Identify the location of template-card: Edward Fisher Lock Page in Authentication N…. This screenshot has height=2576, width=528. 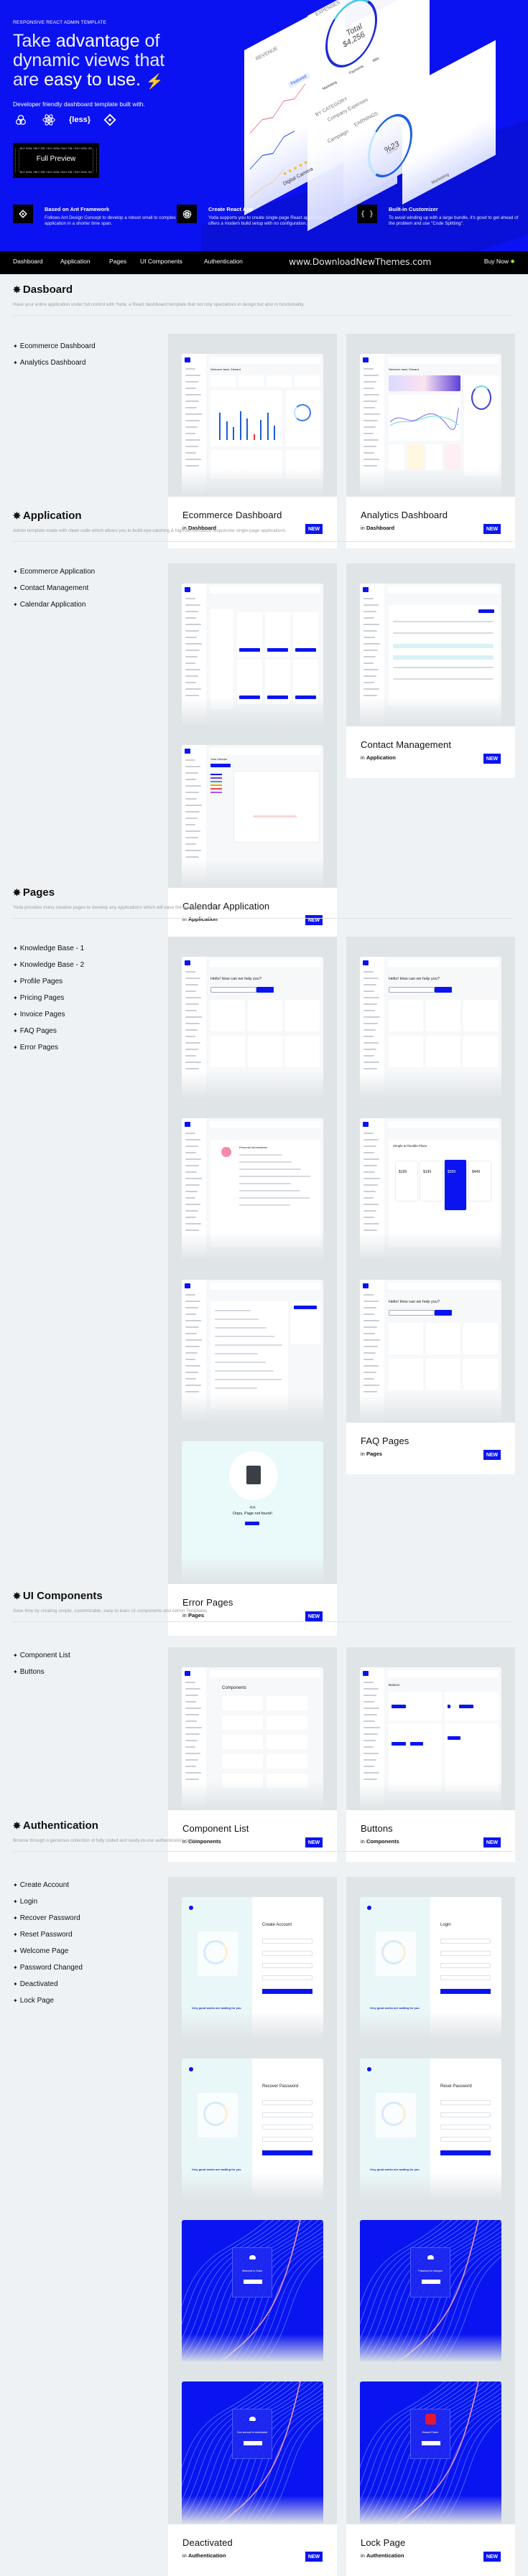
(430, 2468).